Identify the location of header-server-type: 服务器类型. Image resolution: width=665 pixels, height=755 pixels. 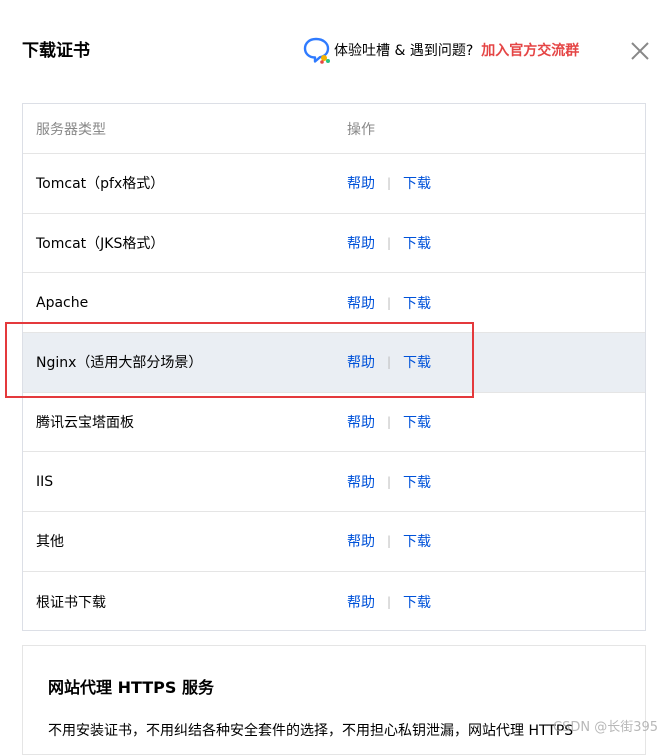
(71, 129).